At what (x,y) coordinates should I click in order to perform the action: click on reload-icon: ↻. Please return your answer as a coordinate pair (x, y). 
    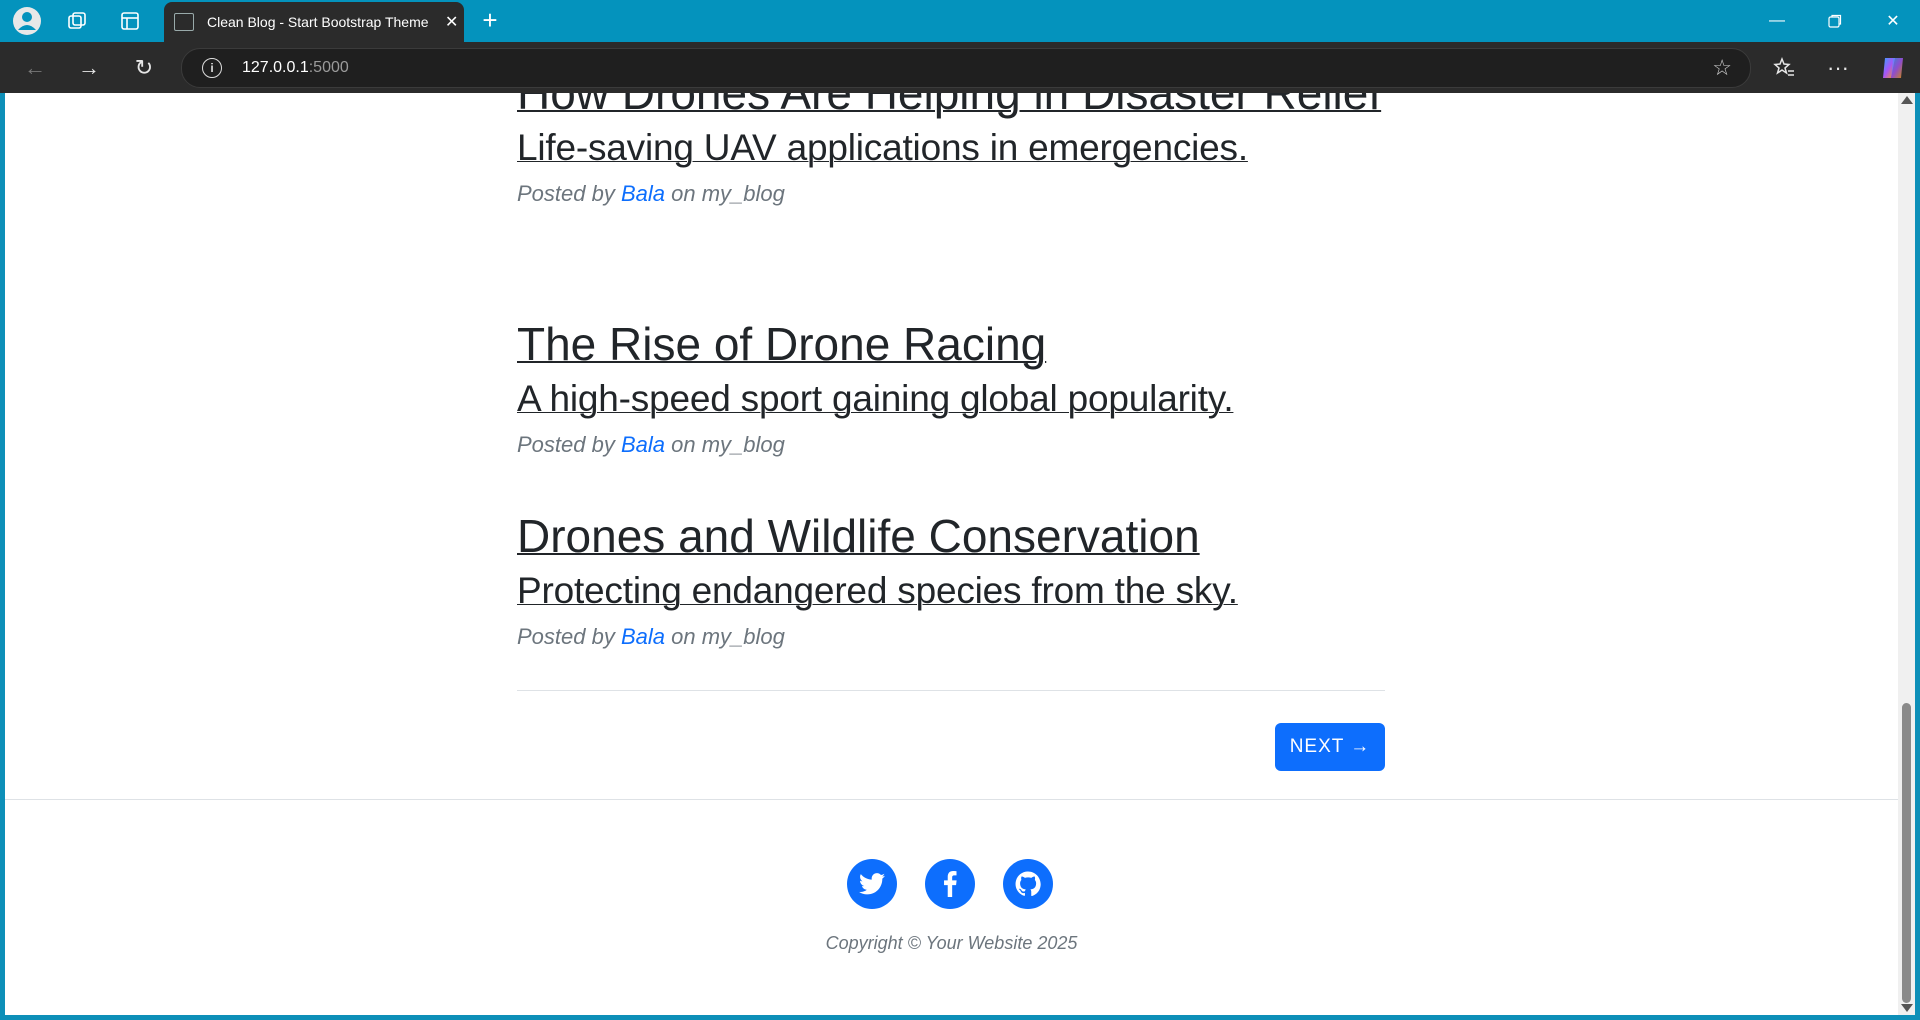
    Looking at the image, I should click on (144, 68).